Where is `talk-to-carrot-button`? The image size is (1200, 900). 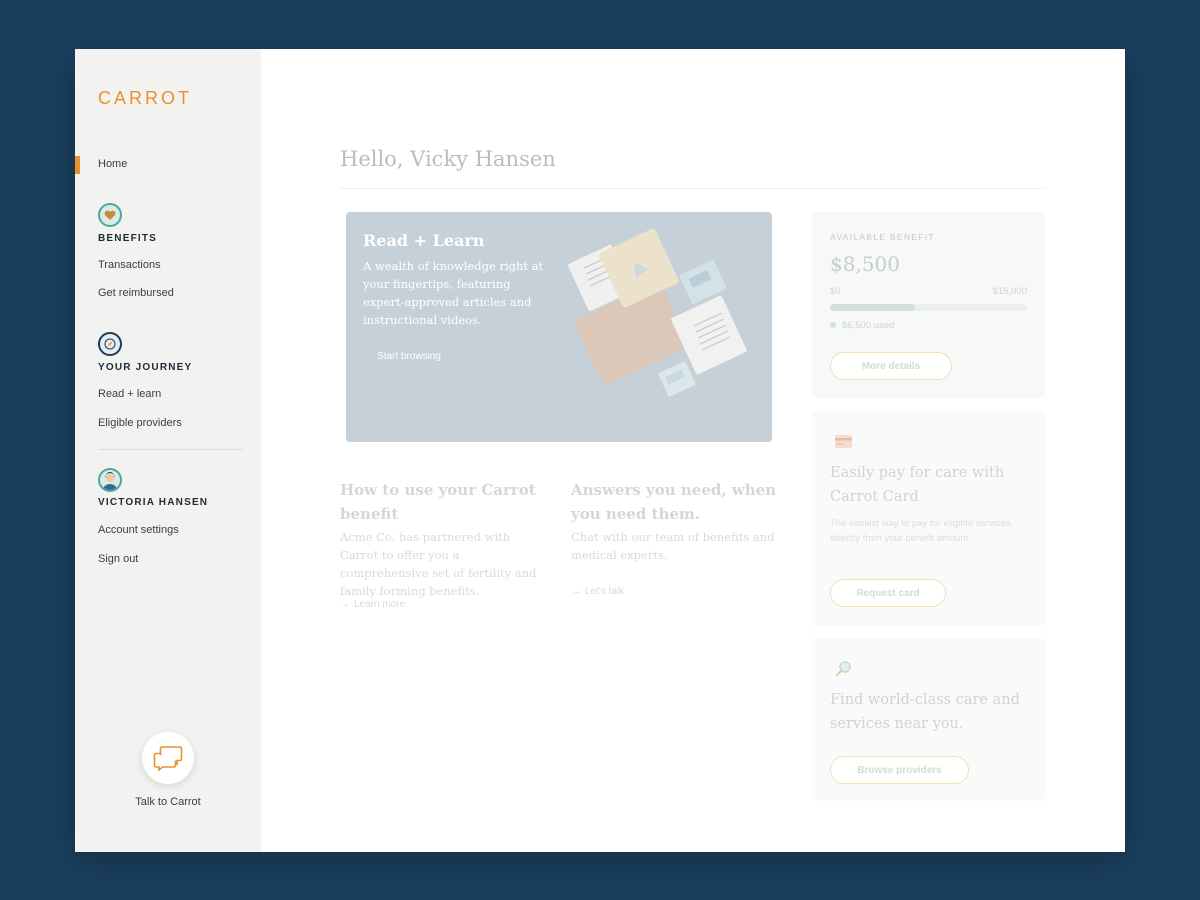 talk-to-carrot-button is located at coordinates (168, 758).